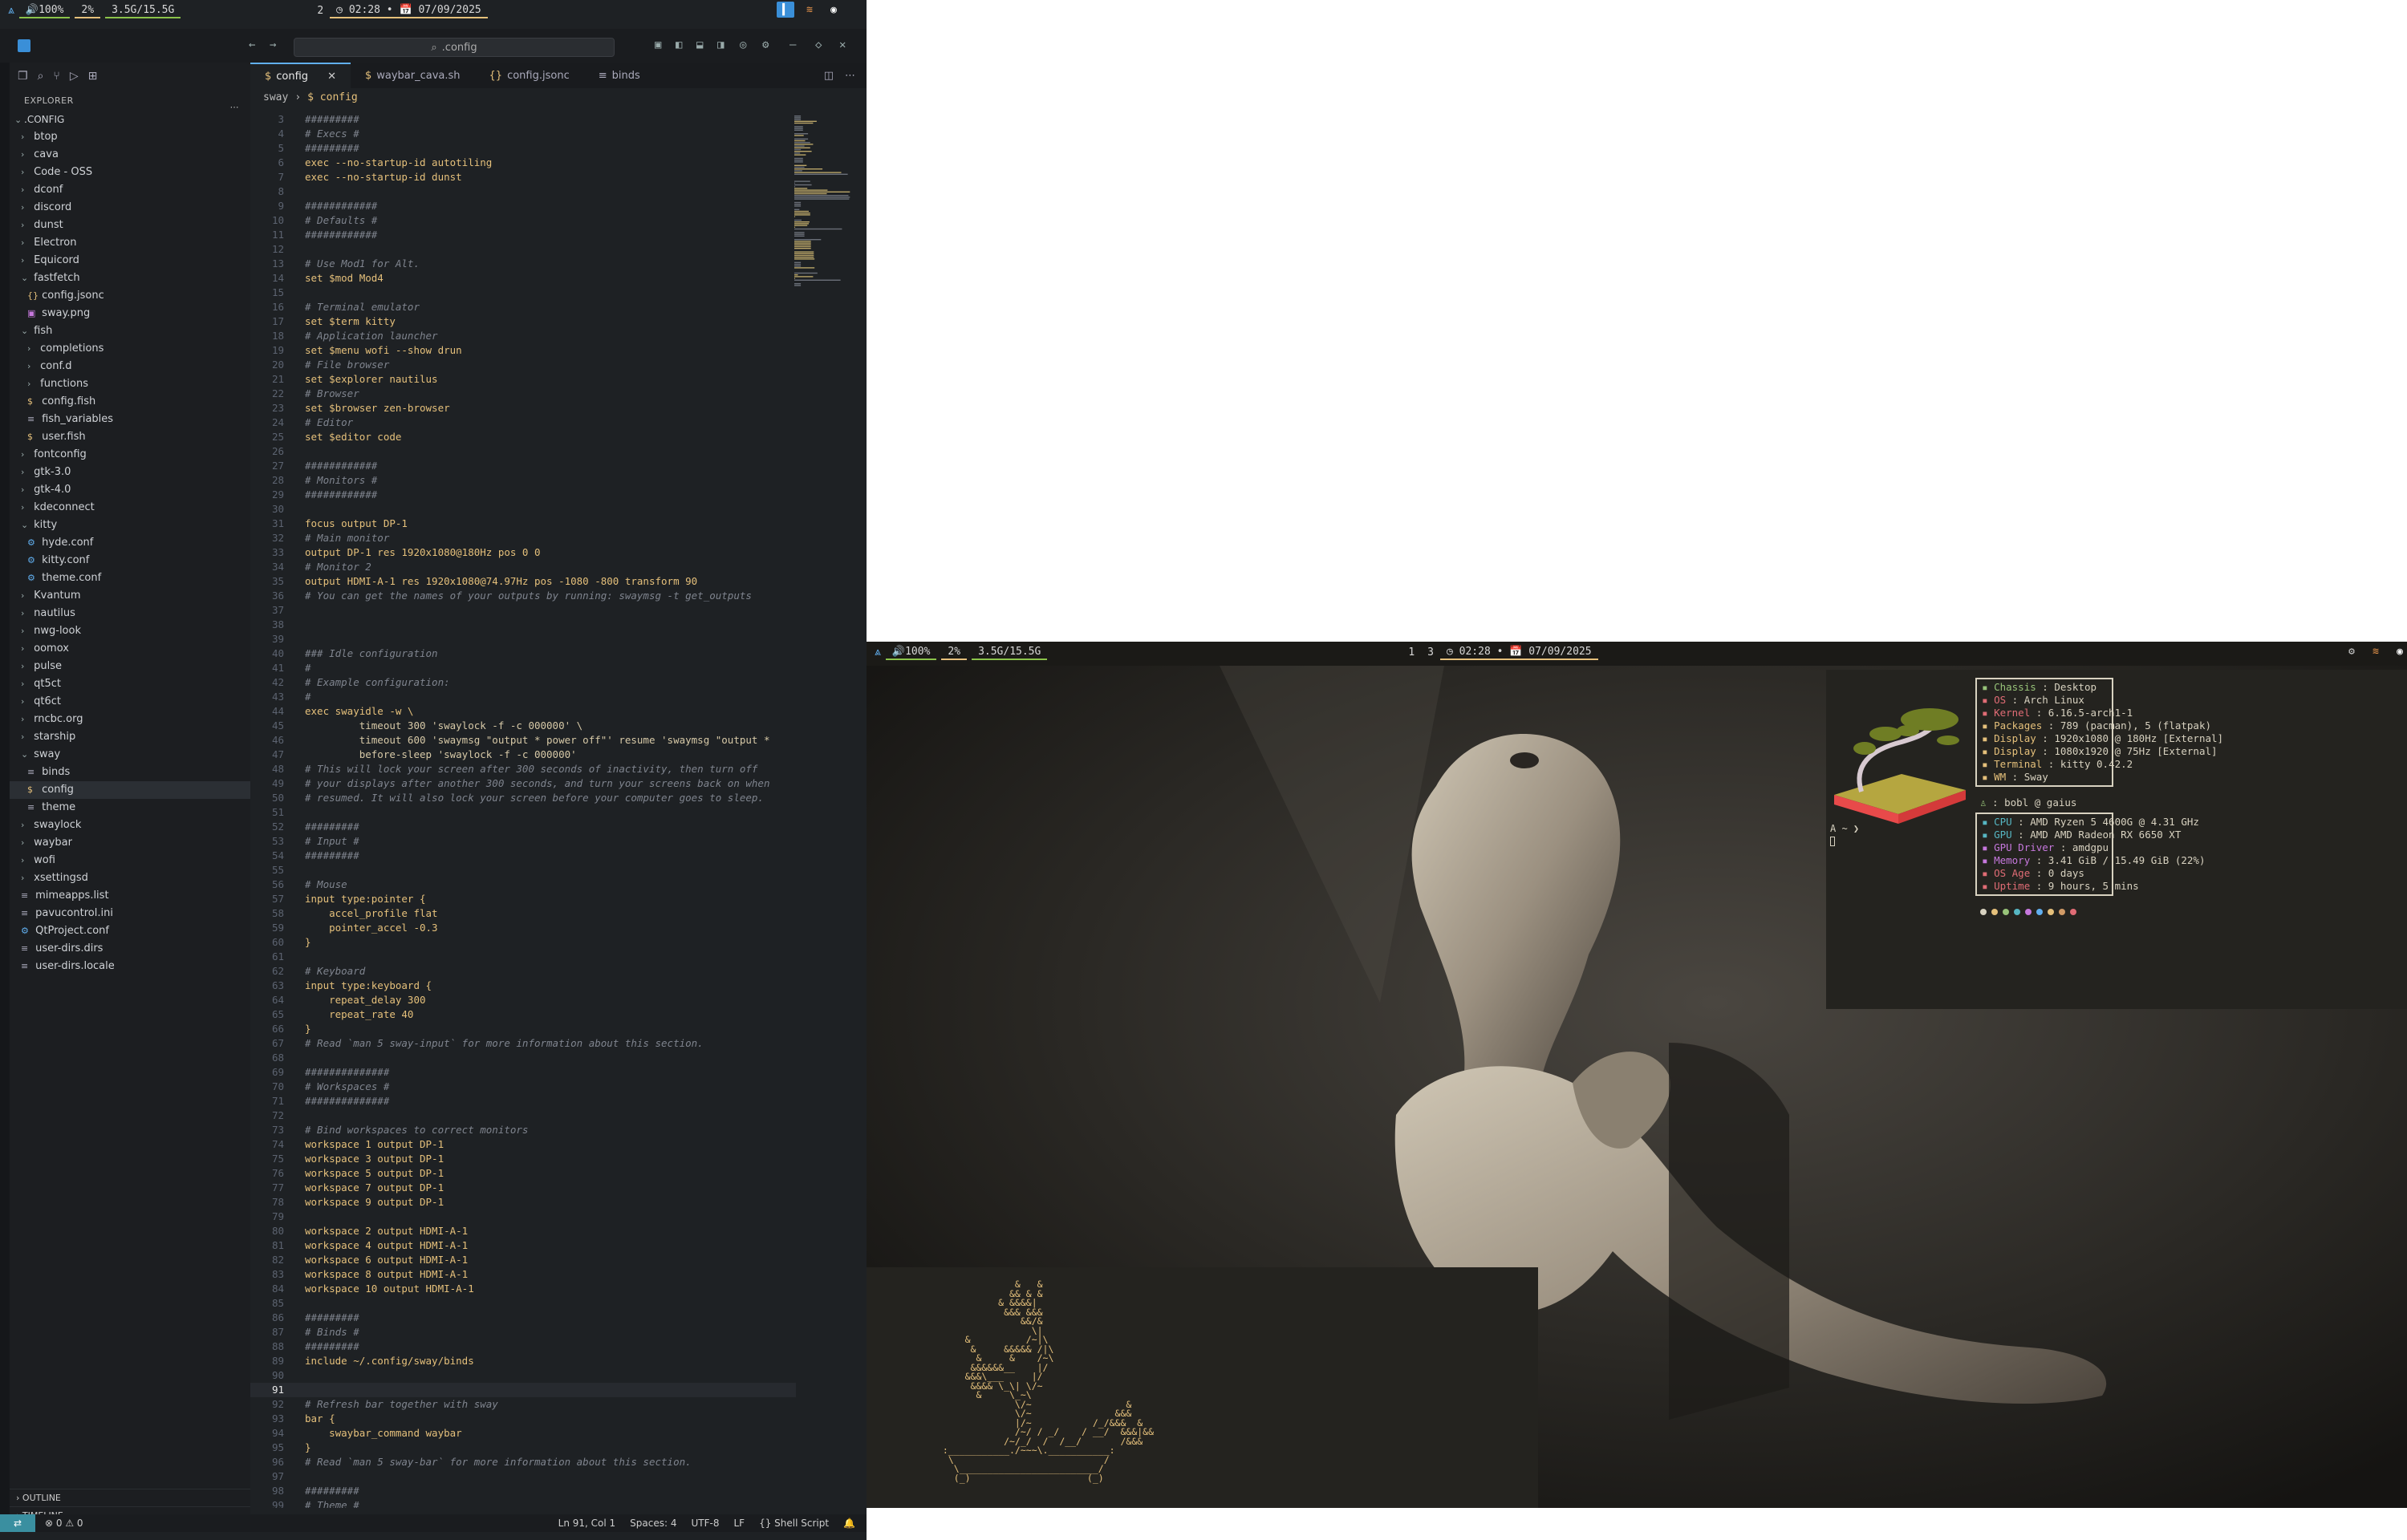 This screenshot has height=1540, width=2407. Describe the element at coordinates (523, 1318) in the screenshot. I see `code-line: 86 #########` at that location.